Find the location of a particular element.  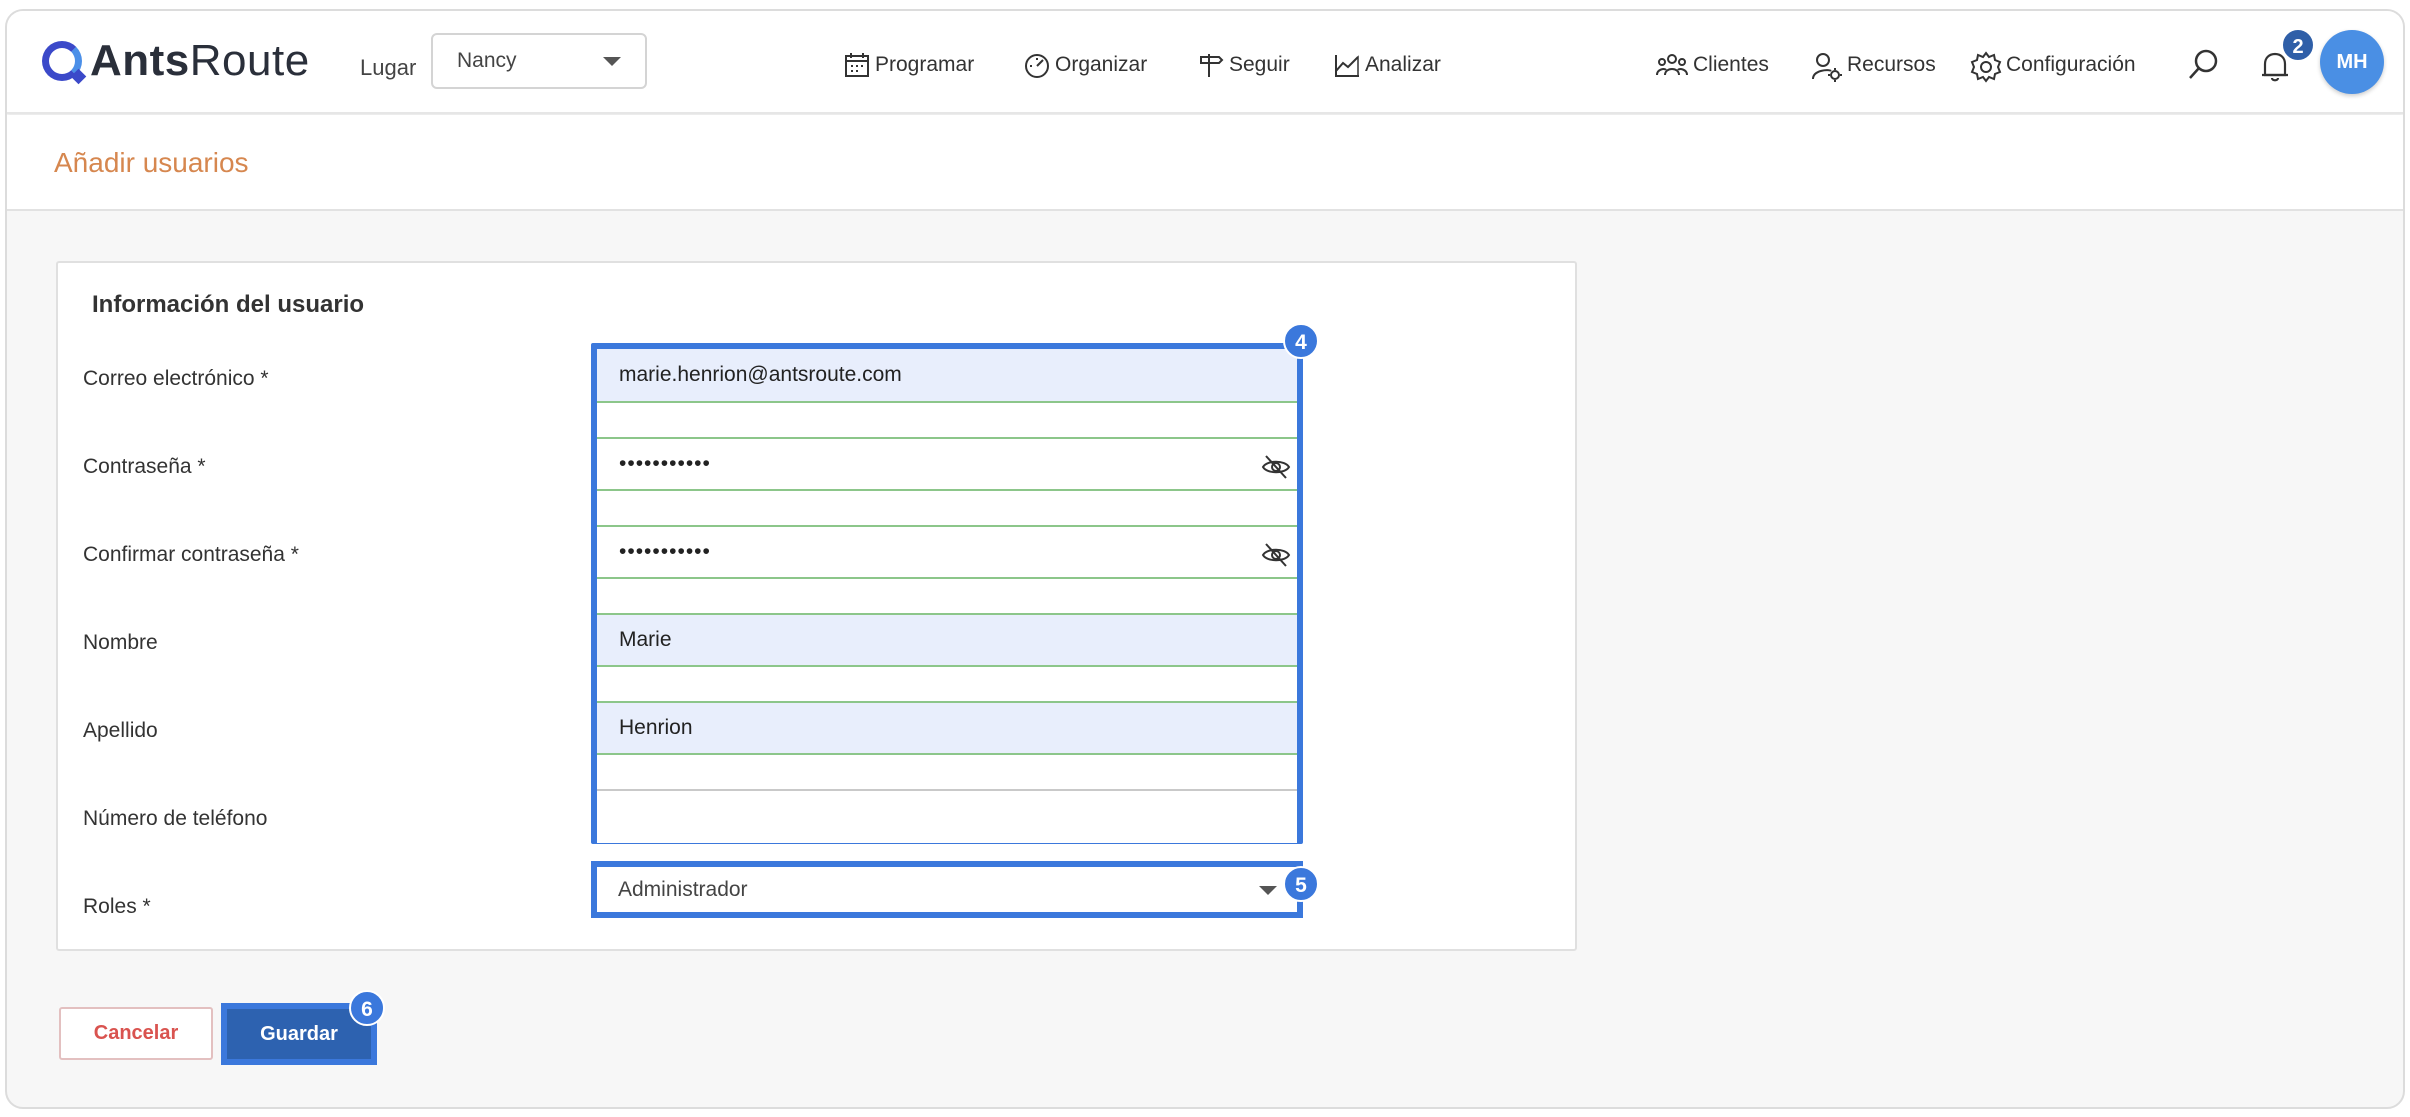

resources-icon is located at coordinates (1827, 66).